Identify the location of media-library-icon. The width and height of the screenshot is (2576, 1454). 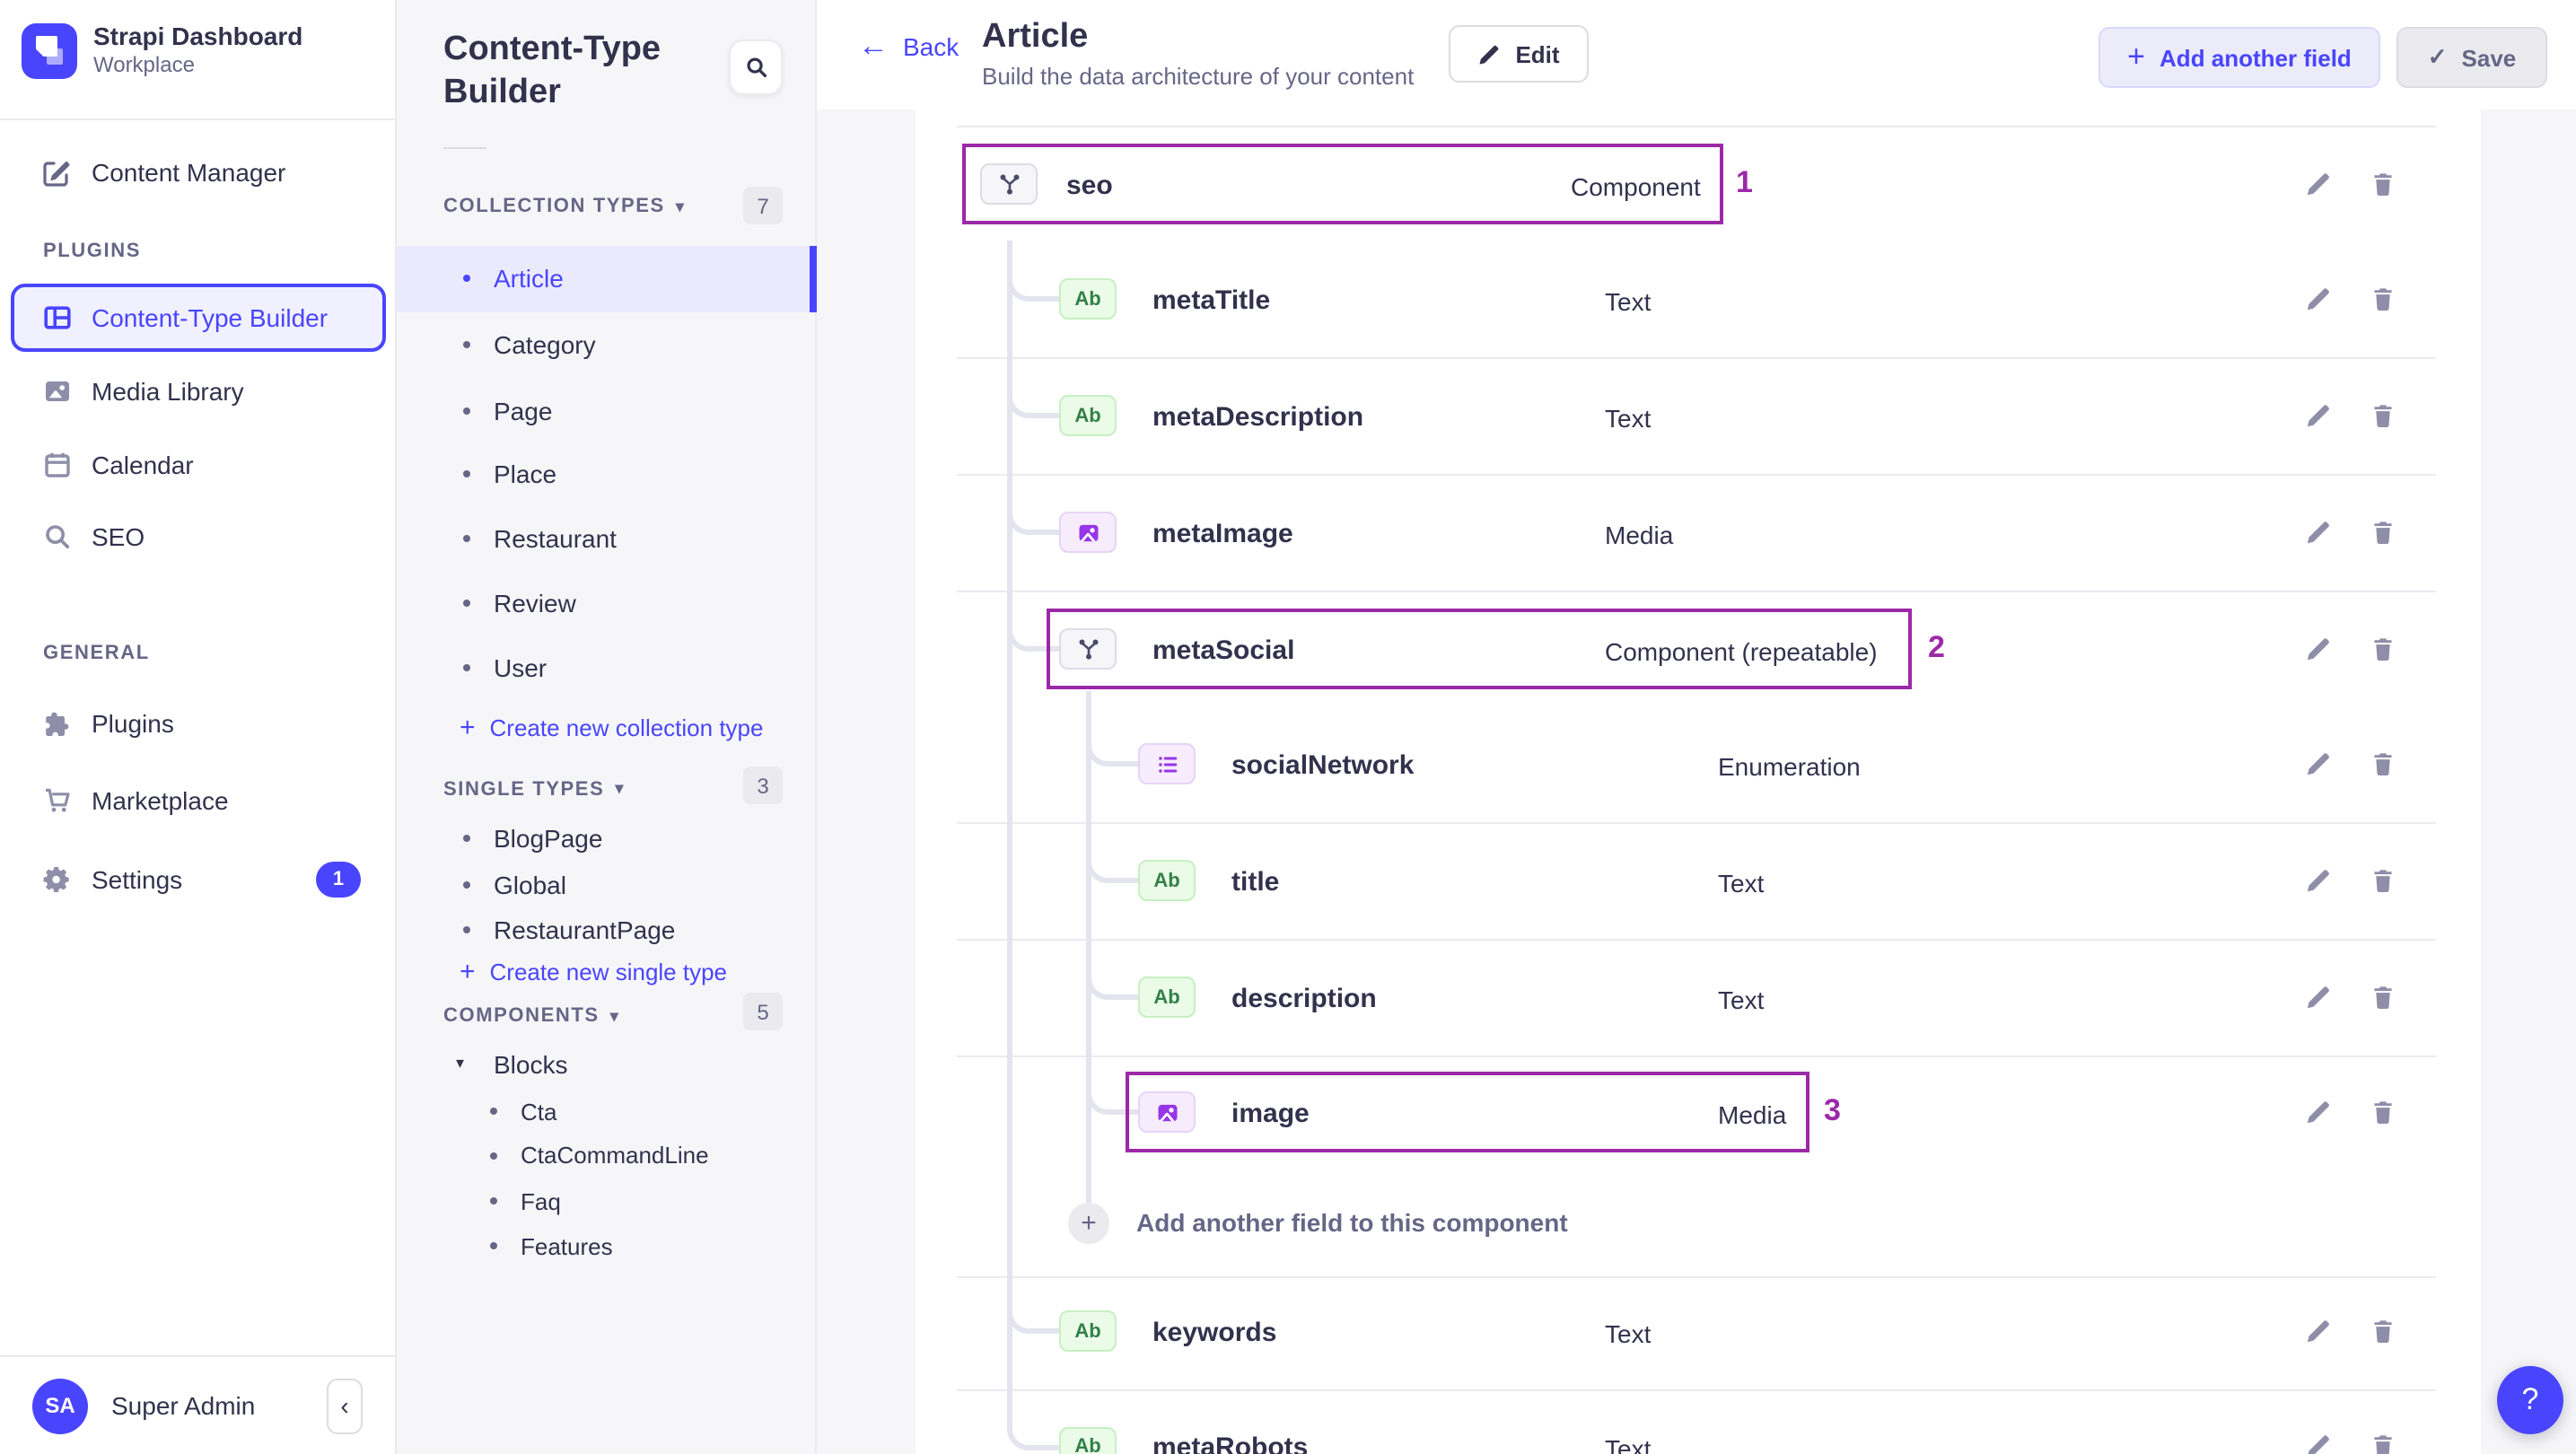
(57, 390).